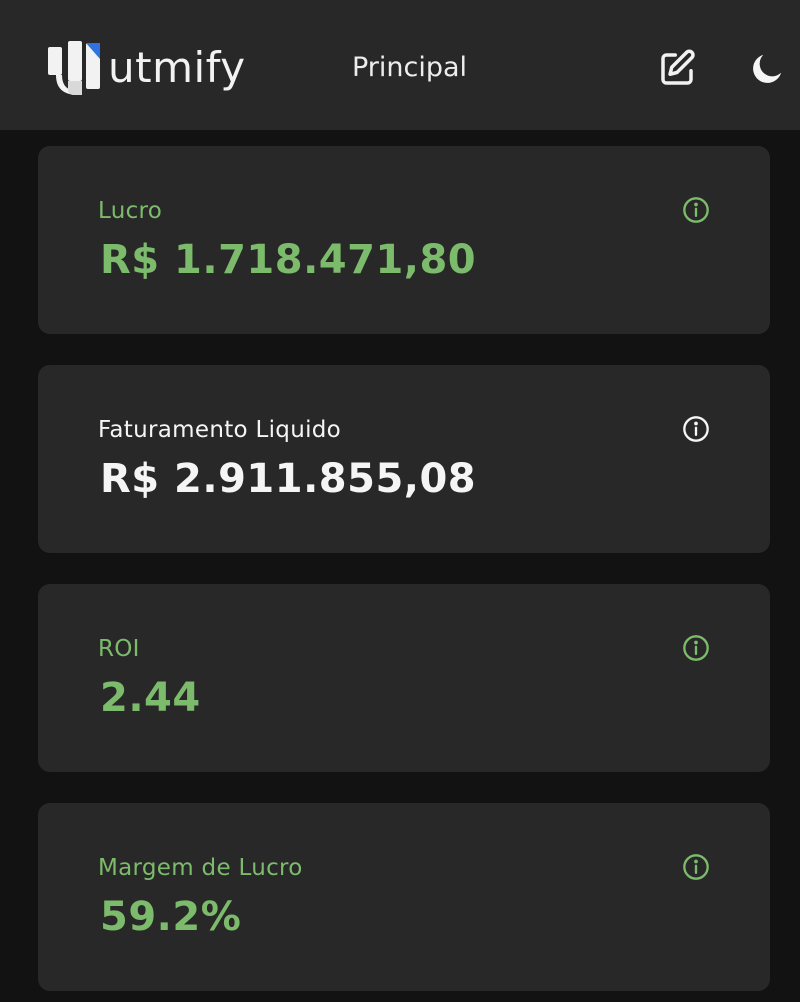  I want to click on theme-toggle-button, so click(767, 69).